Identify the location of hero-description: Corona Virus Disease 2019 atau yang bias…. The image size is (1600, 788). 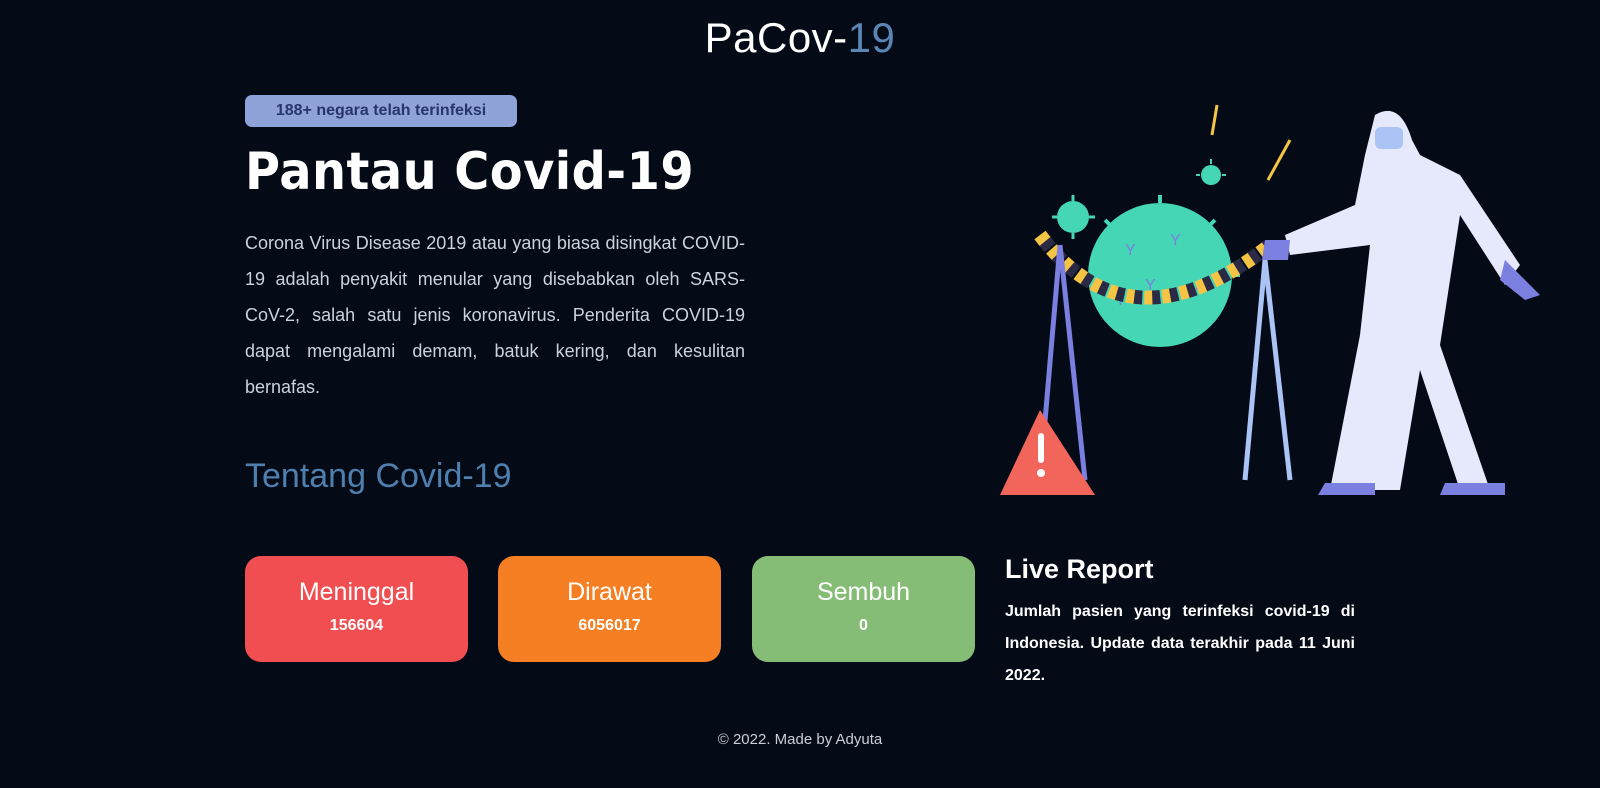
(495, 315).